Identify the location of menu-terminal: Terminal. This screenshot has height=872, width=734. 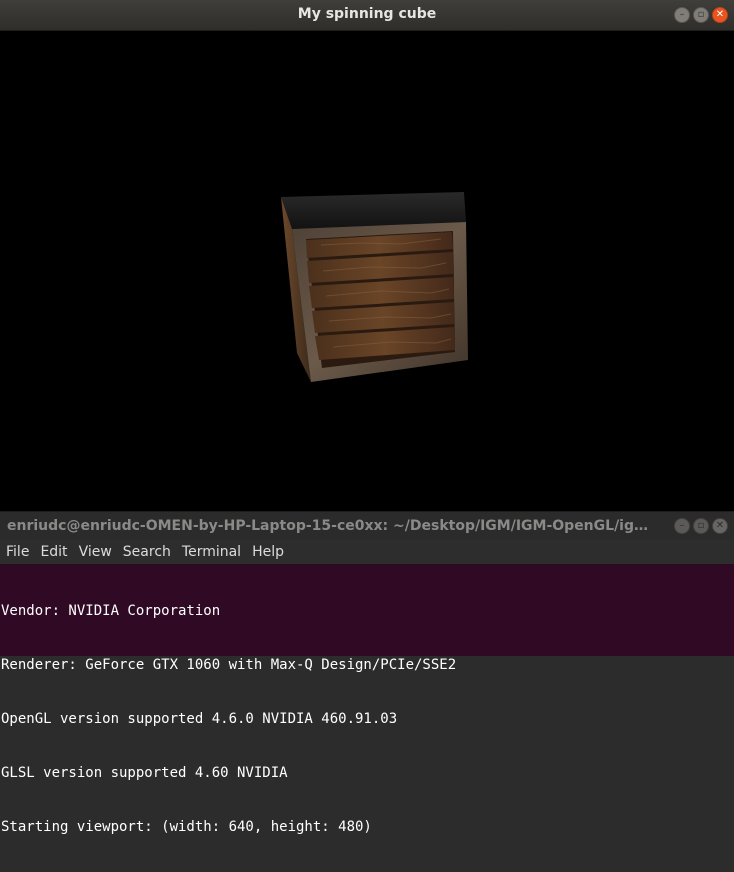
(211, 552).